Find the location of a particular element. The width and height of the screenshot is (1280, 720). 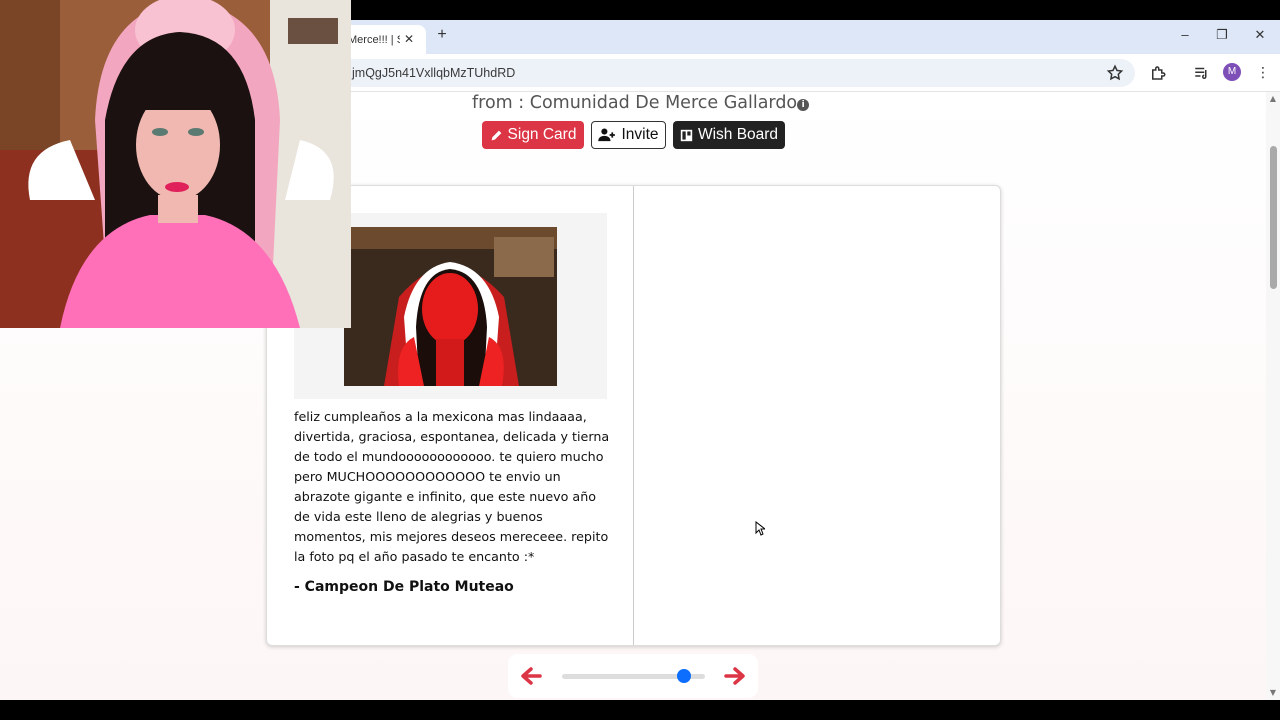

signer-photo is located at coordinates (450, 306).